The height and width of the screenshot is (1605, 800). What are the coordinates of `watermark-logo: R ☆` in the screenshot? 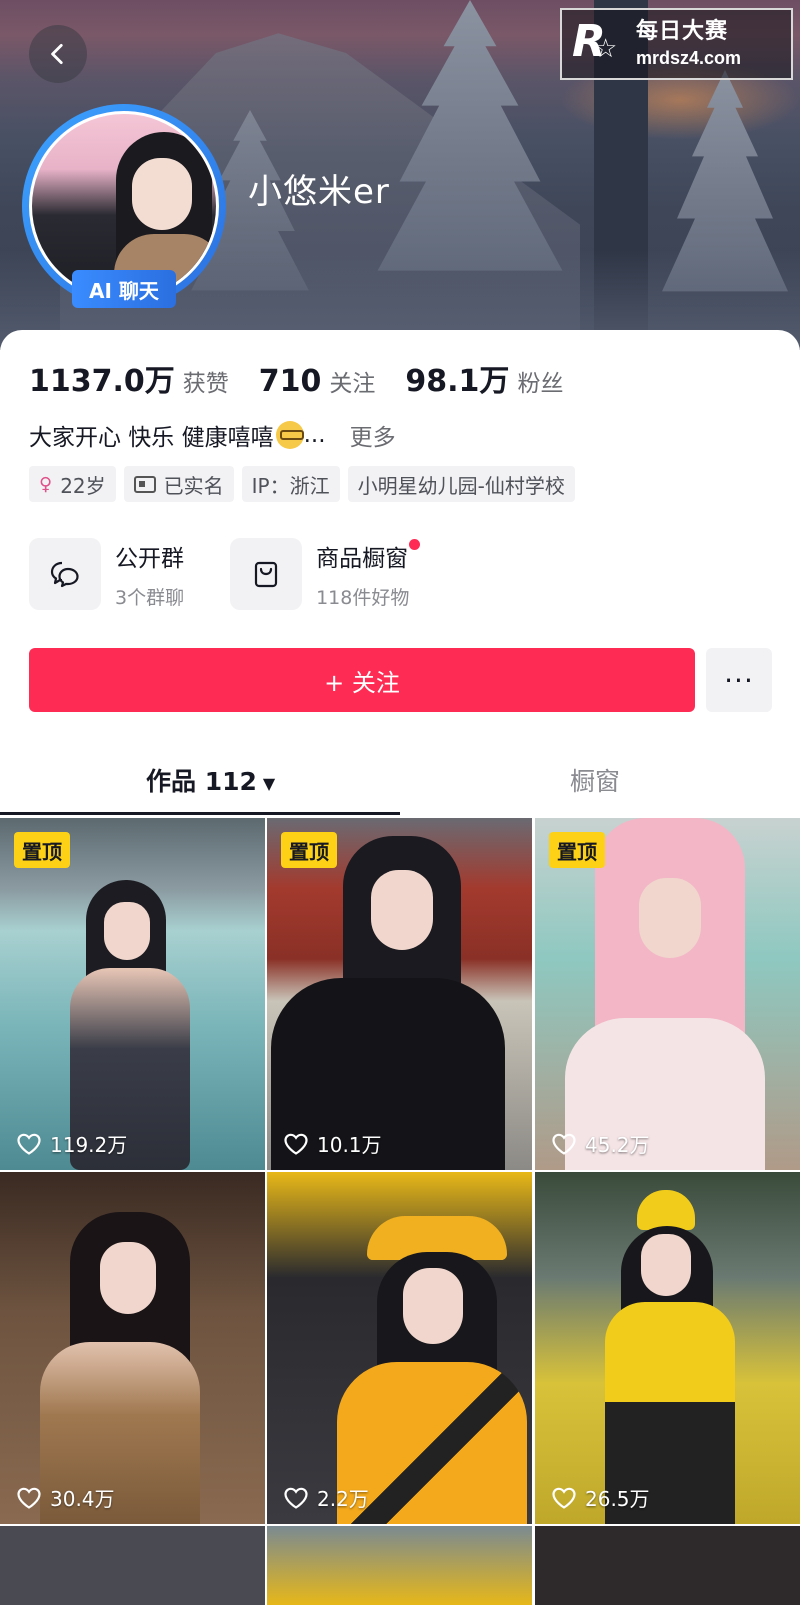 It's located at (600, 44).